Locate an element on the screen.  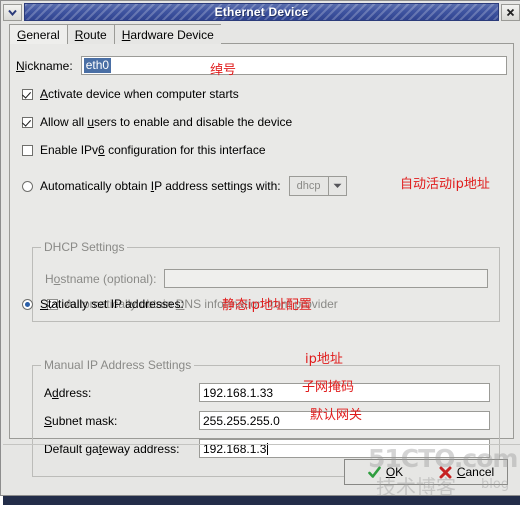
address-row: Address: 192.168.1.33 is located at coordinates (267, 392).